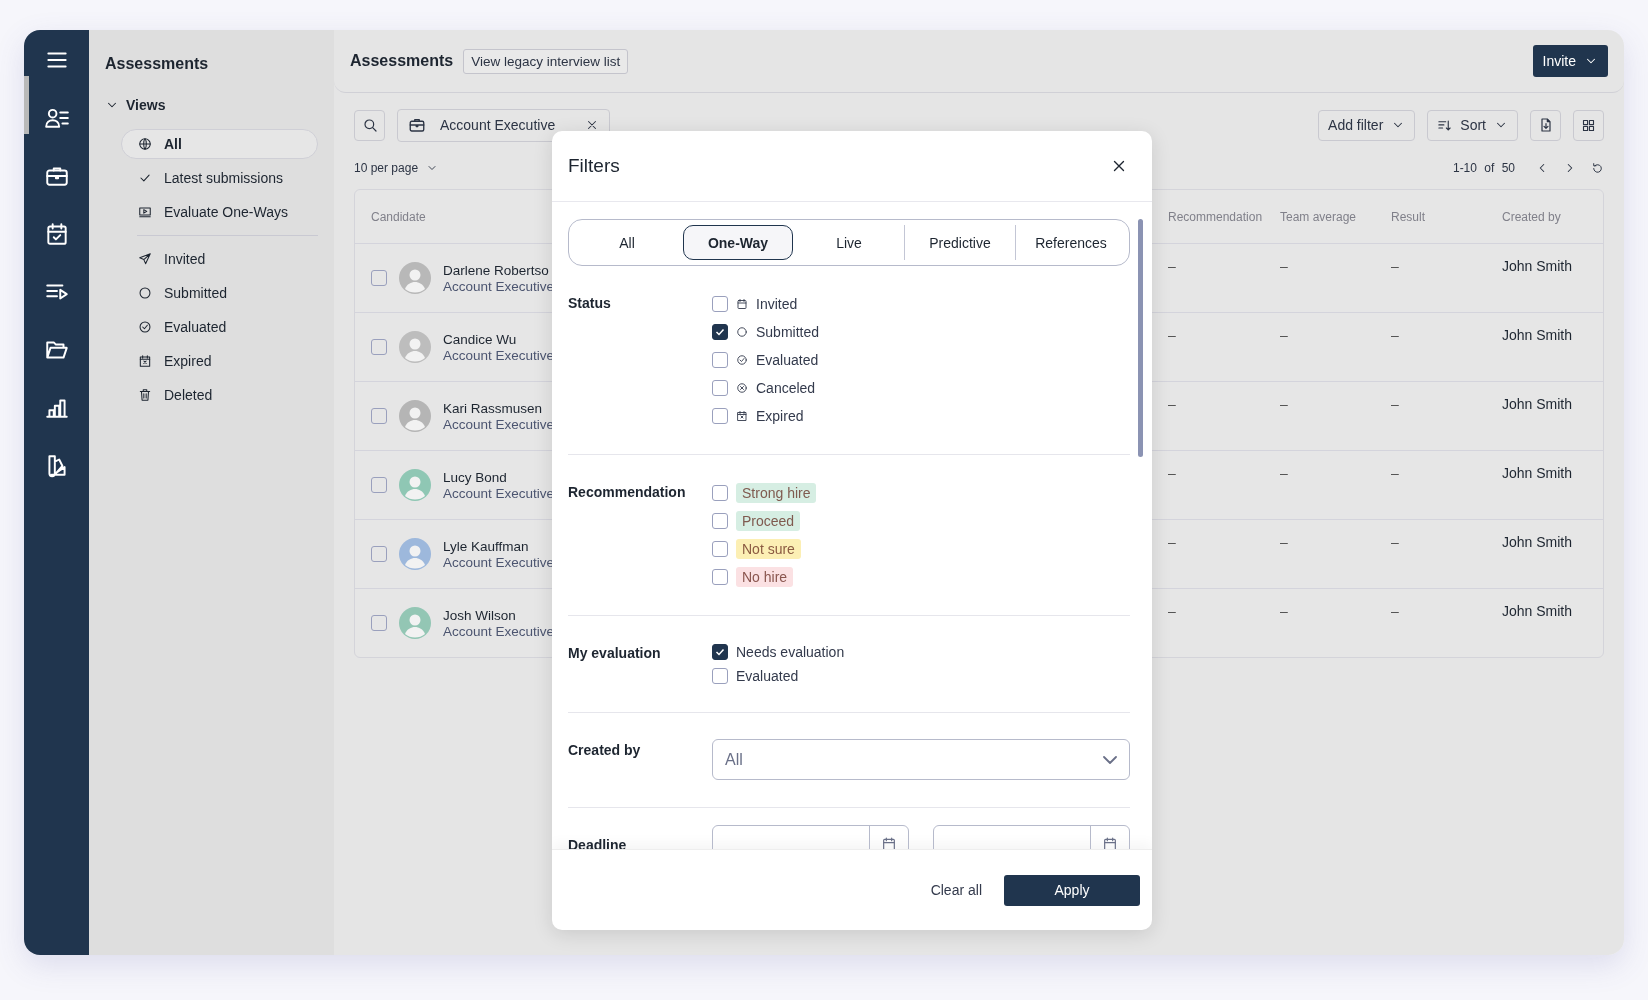  Describe the element at coordinates (1597, 168) in the screenshot. I see `refresh-icon` at that location.